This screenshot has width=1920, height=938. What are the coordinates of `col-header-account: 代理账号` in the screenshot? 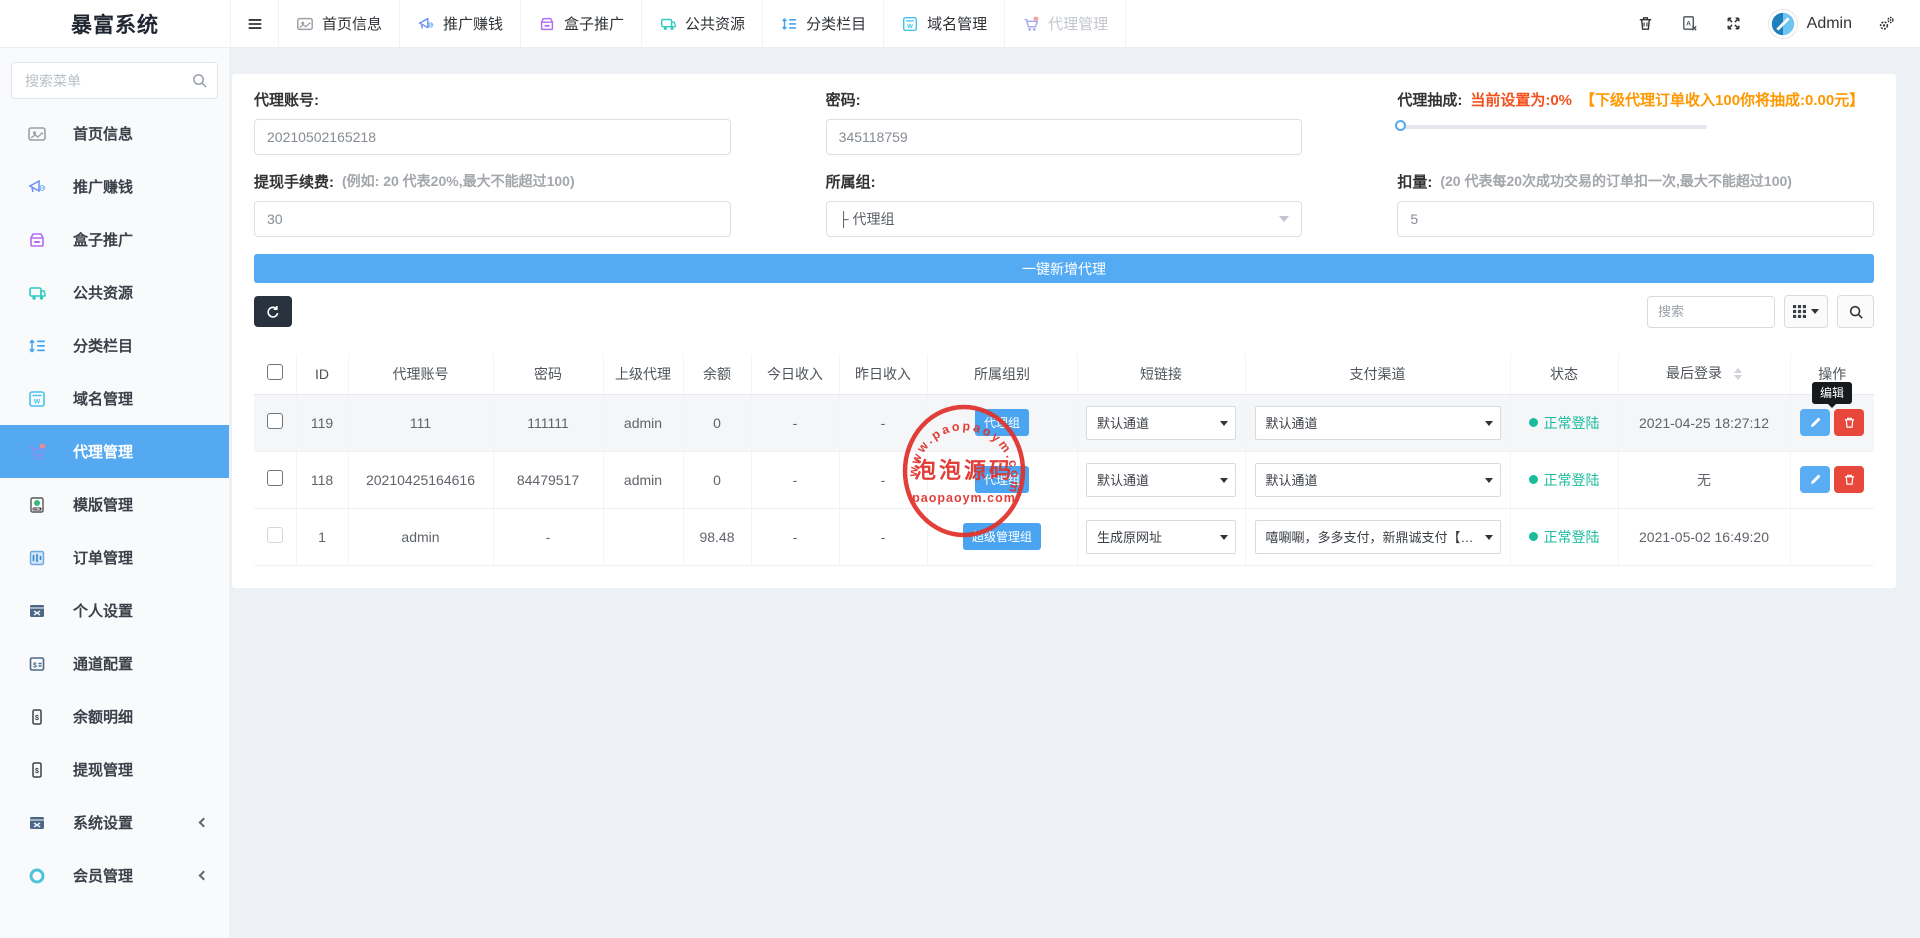 It's located at (421, 374).